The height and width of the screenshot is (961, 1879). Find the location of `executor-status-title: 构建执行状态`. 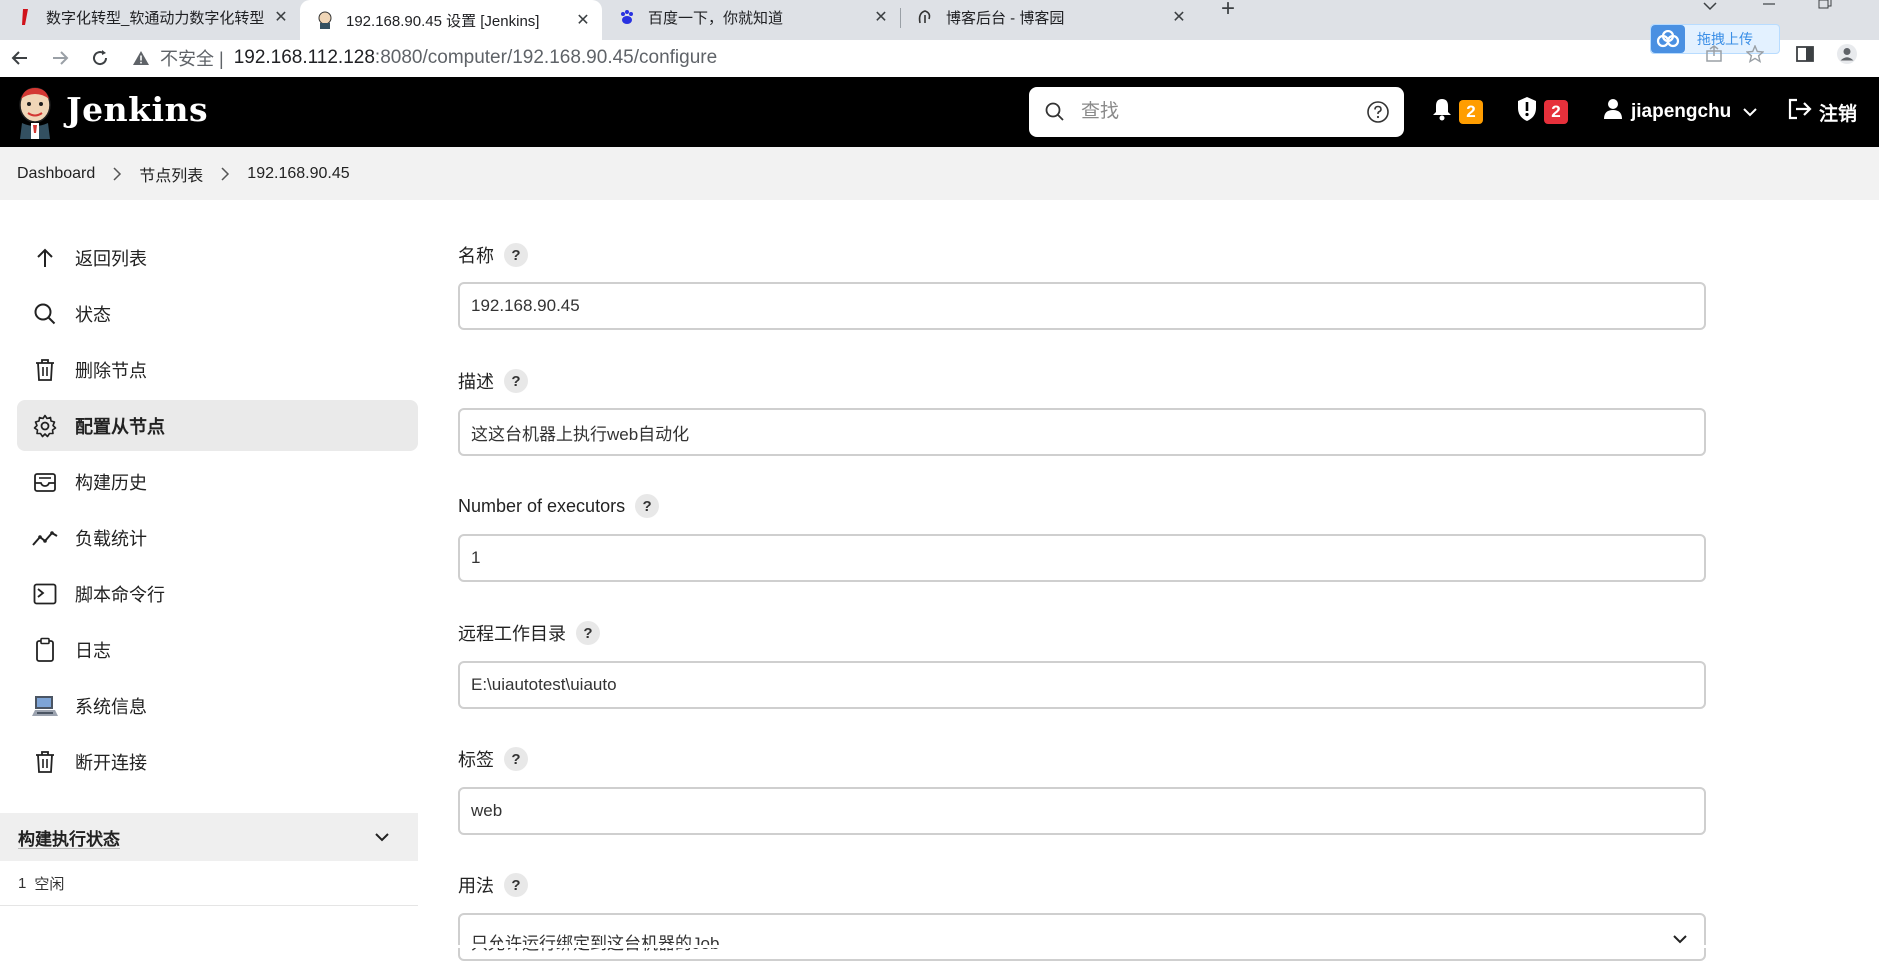

executor-status-title: 构建执行状态 is located at coordinates (69, 839).